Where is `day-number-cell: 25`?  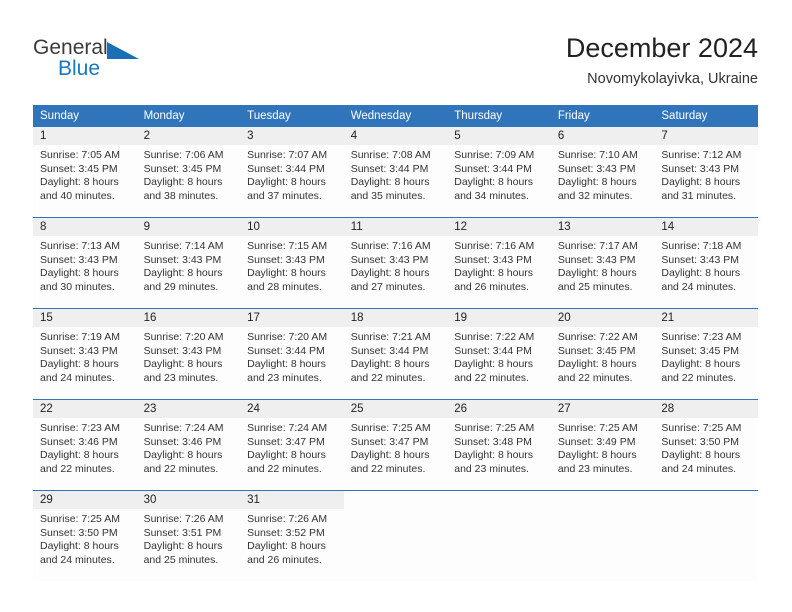
day-number-cell: 25 is located at coordinates (395, 408).